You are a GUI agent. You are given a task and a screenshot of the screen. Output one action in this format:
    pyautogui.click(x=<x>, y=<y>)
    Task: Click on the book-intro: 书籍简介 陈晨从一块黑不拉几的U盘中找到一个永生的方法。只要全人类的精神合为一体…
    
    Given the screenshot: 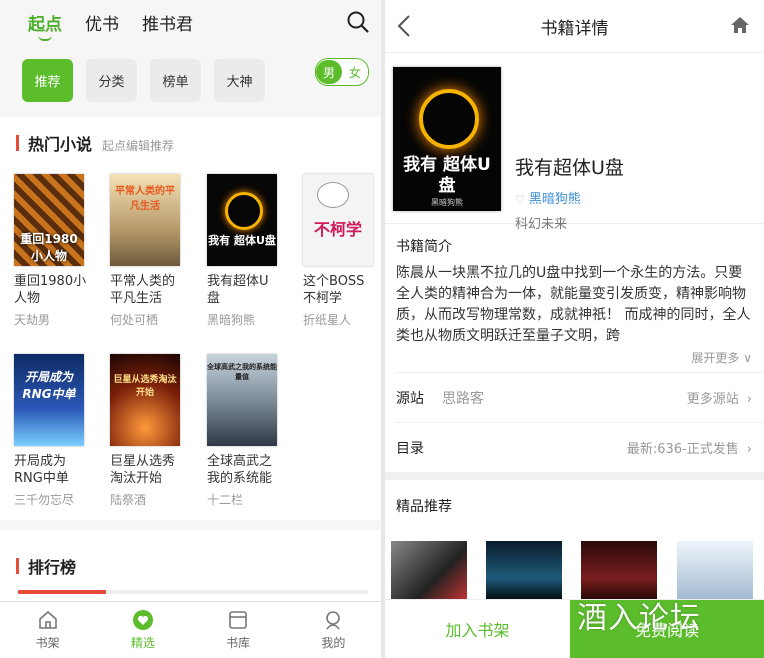 What is the action you would take?
    pyautogui.click(x=574, y=298)
    